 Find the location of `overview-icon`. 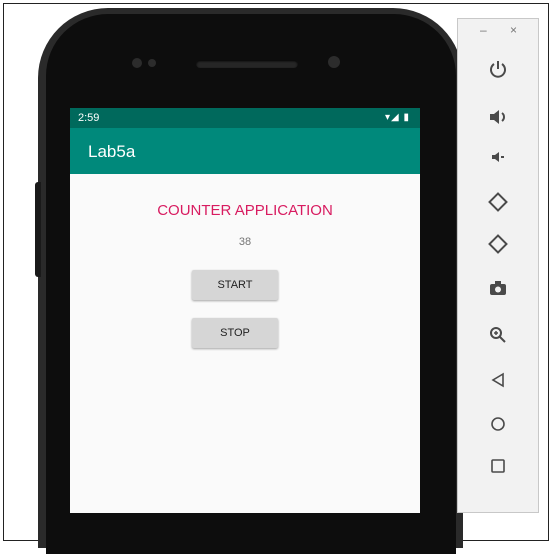

overview-icon is located at coordinates (498, 469).